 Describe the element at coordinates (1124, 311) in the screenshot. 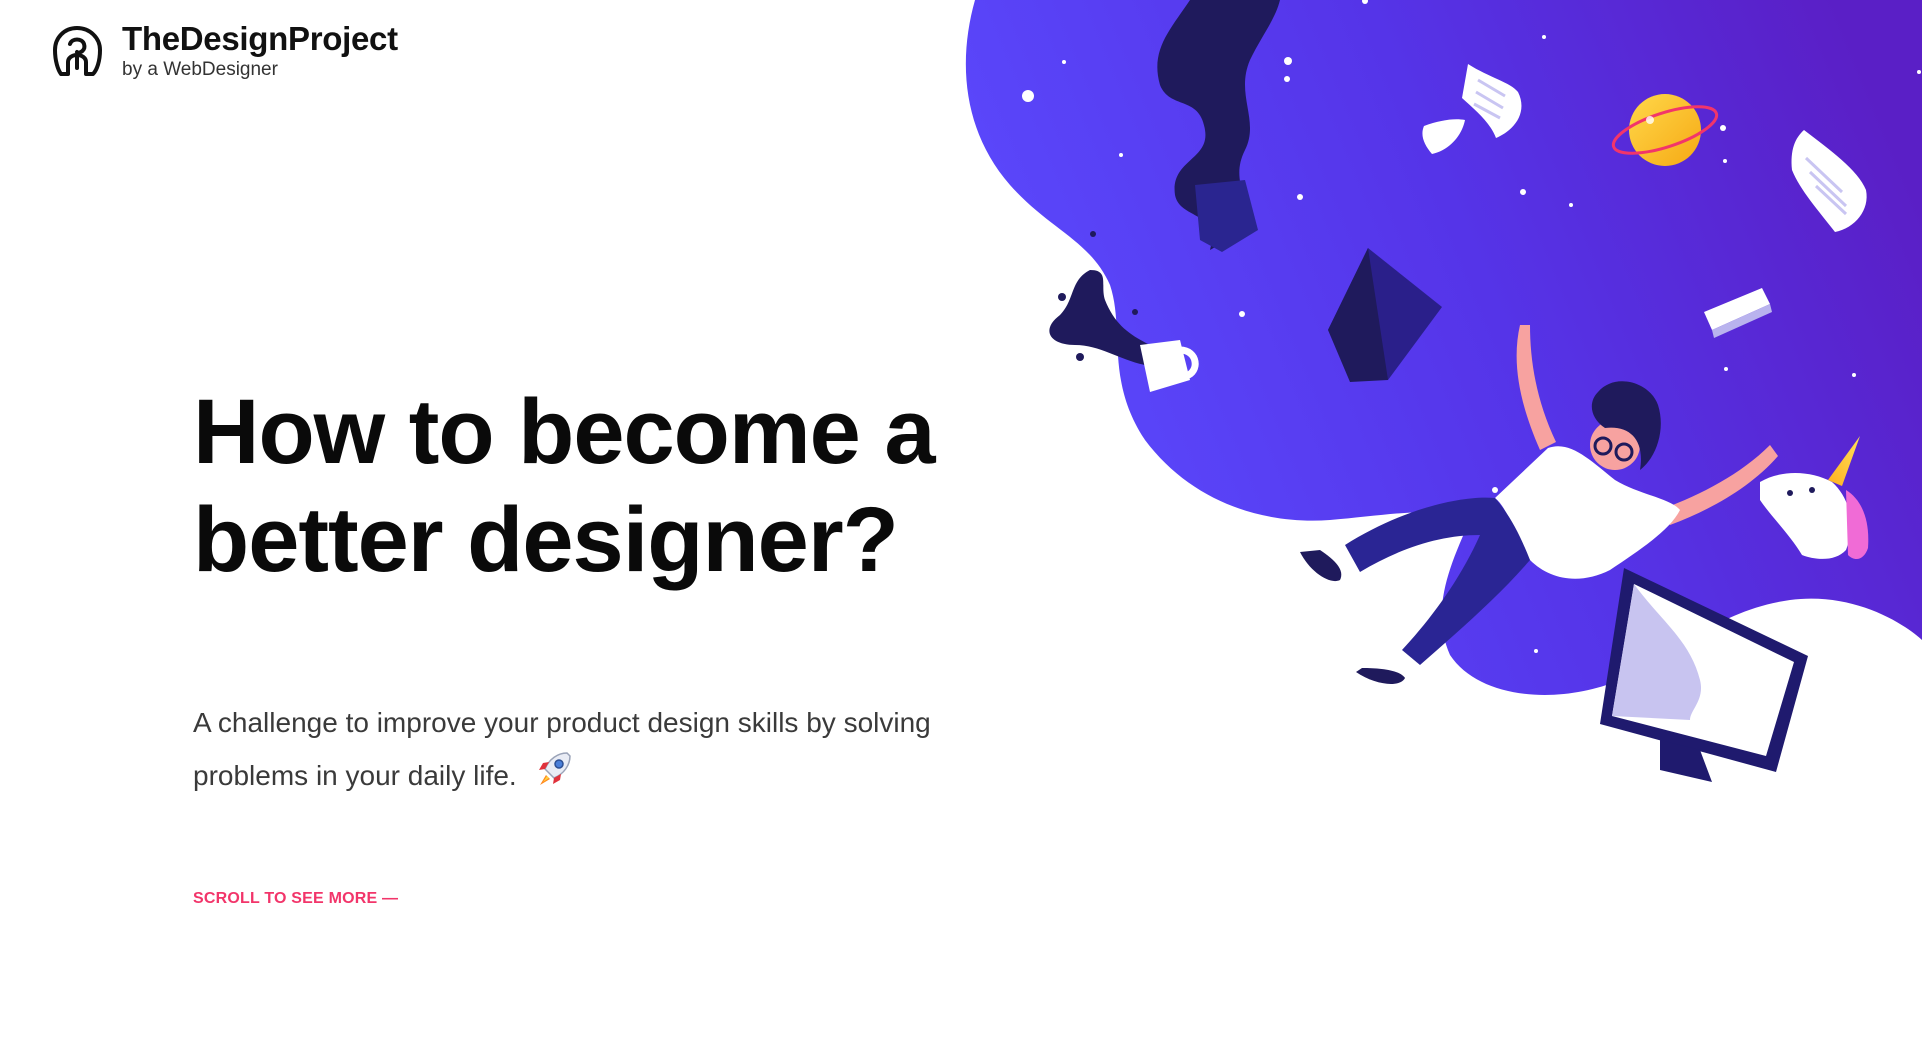

I see `spilled-mug-graphic` at that location.